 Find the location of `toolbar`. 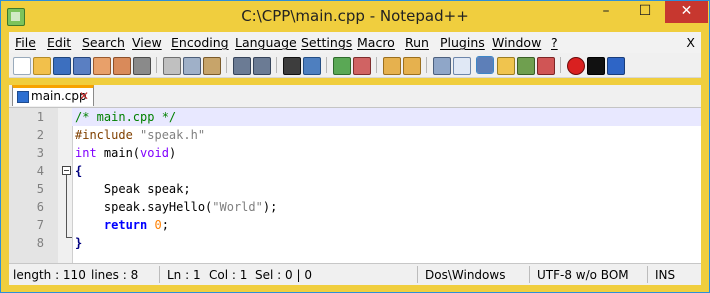

toolbar is located at coordinates (355, 65).